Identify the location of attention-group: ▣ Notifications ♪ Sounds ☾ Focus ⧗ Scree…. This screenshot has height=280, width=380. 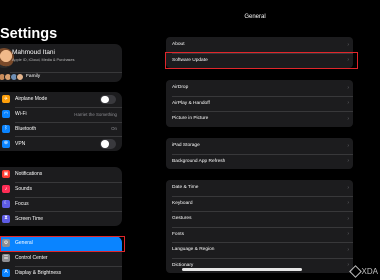
(61, 197).